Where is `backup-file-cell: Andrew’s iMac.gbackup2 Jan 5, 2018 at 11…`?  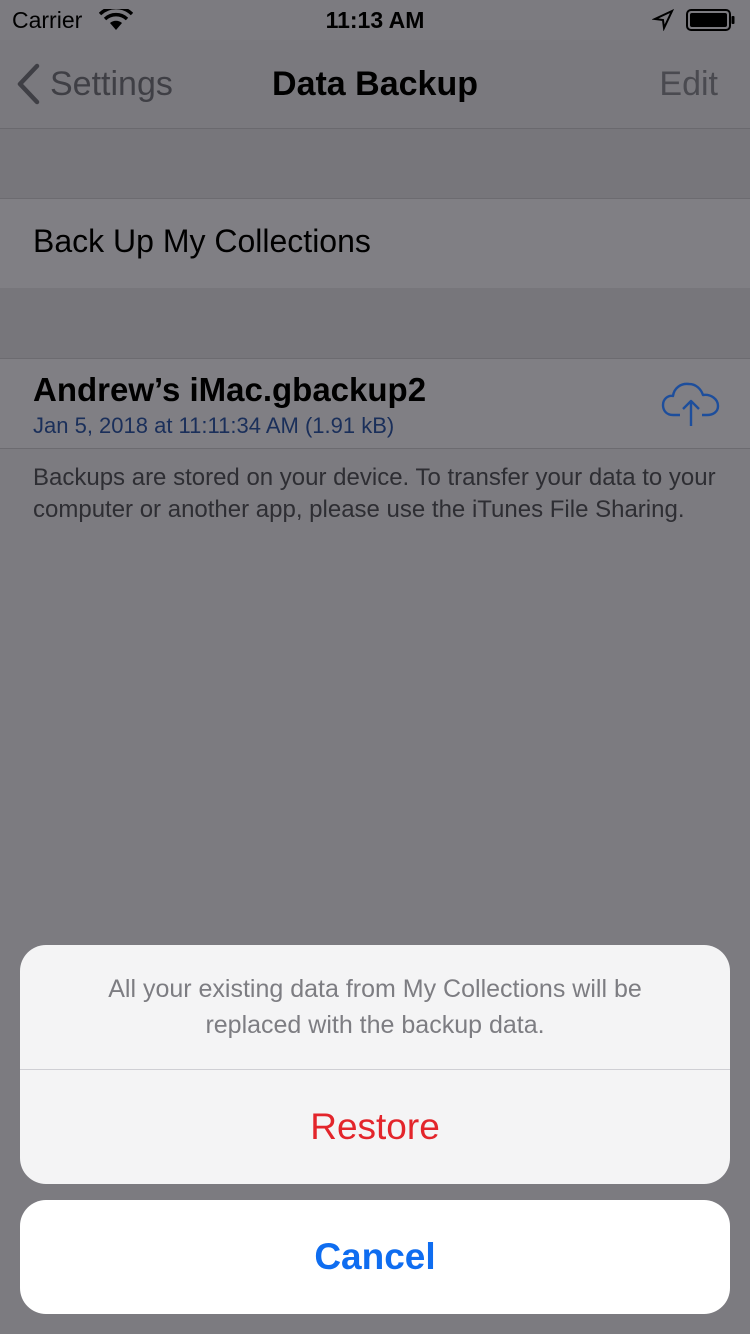 backup-file-cell: Andrew’s iMac.gbackup2 Jan 5, 2018 at 11… is located at coordinates (375, 403).